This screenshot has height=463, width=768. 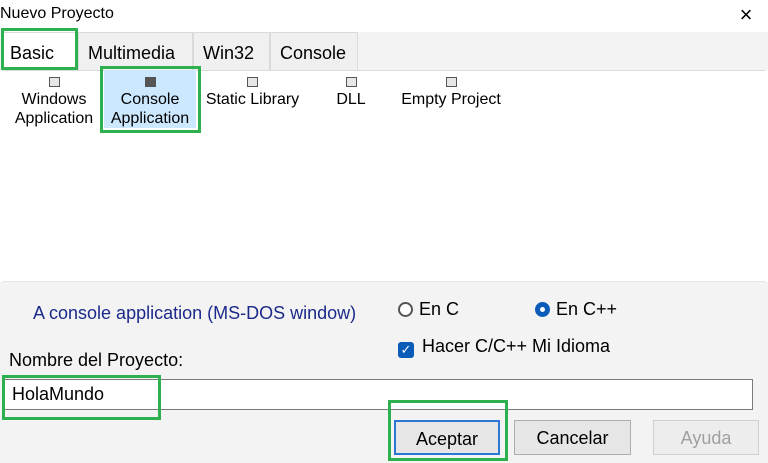 I want to click on template-windows-application: Windows Application, so click(x=54, y=101).